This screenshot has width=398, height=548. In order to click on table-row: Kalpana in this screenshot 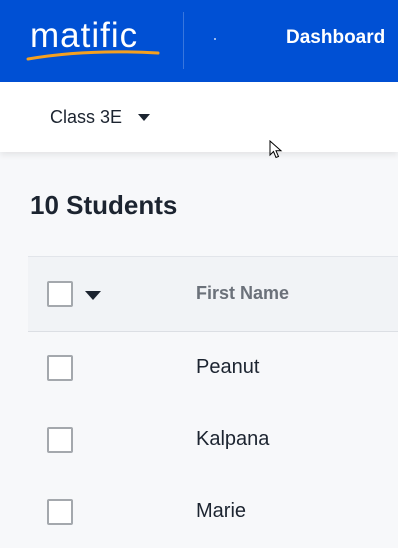, I will do `click(213, 440)`.